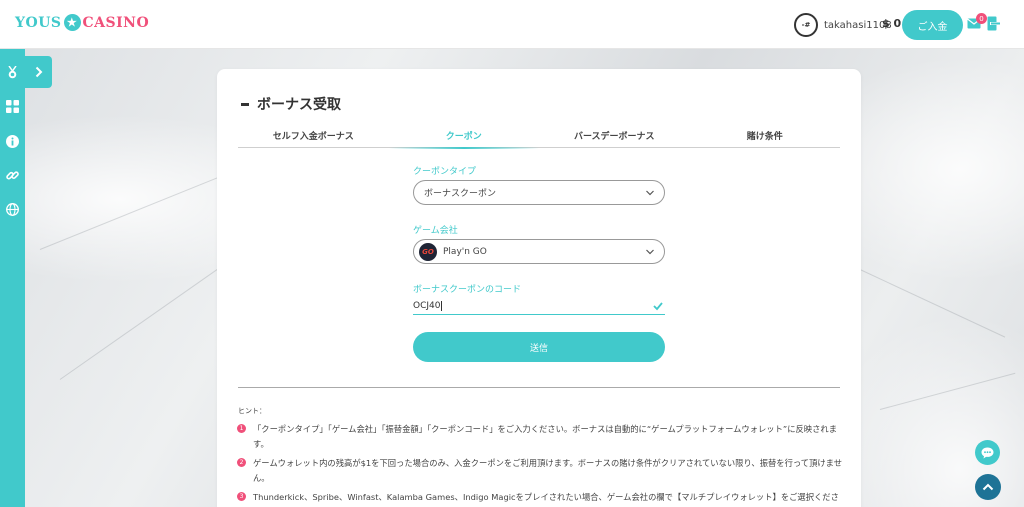  What do you see at coordinates (428, 251) in the screenshot?
I see `playngo-logo-icon: GO` at bounding box center [428, 251].